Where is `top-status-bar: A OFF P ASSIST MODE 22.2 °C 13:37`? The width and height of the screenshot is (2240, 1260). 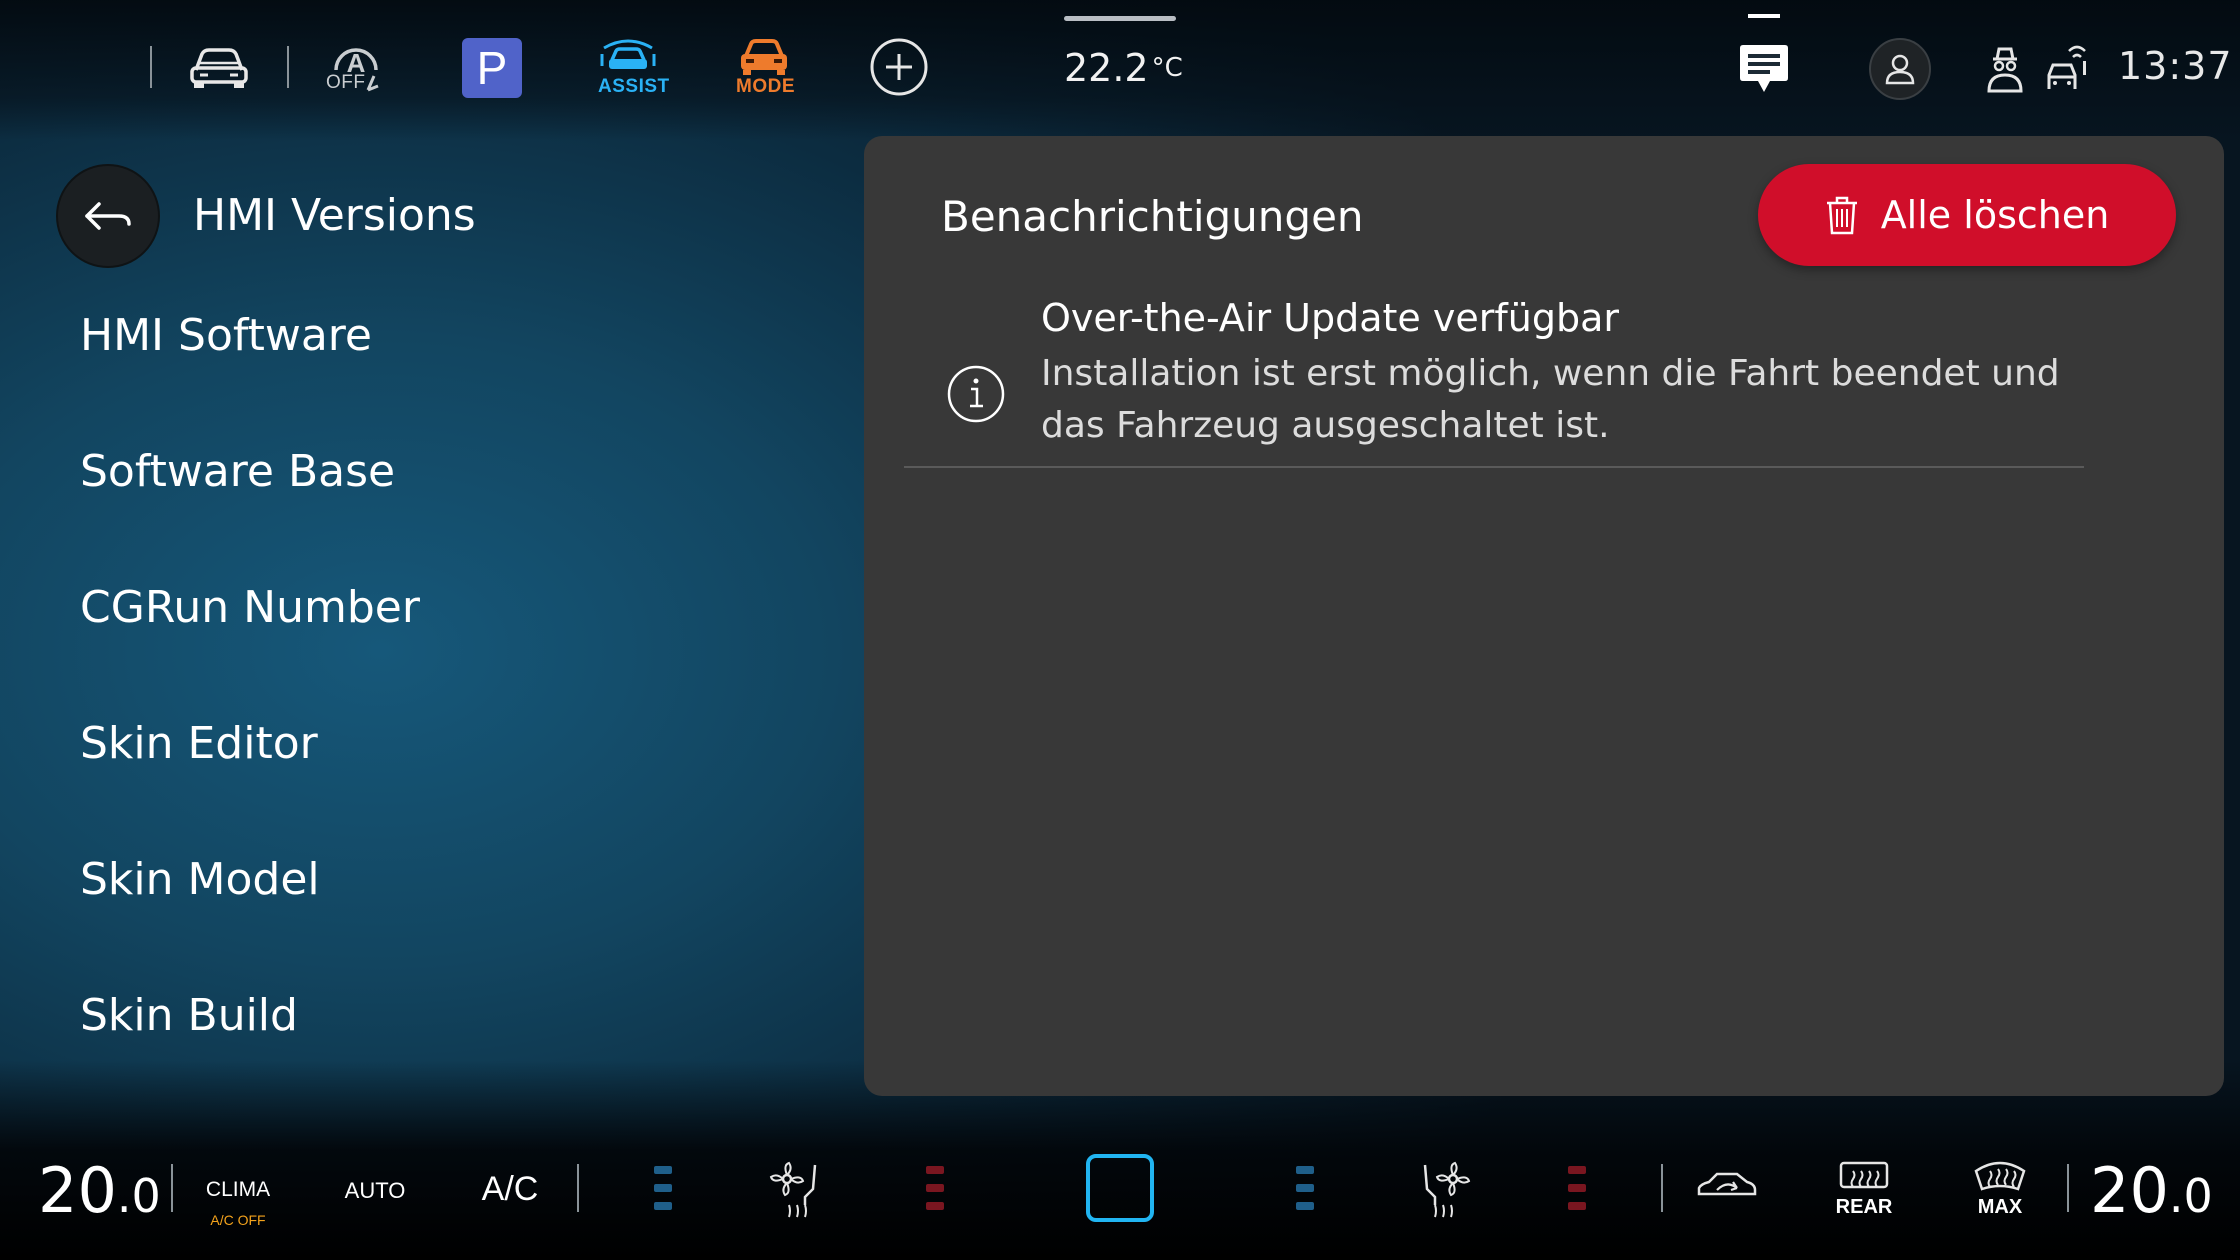 top-status-bar: A OFF P ASSIST MODE 22.2 °C 13:37 is located at coordinates (1120, 65).